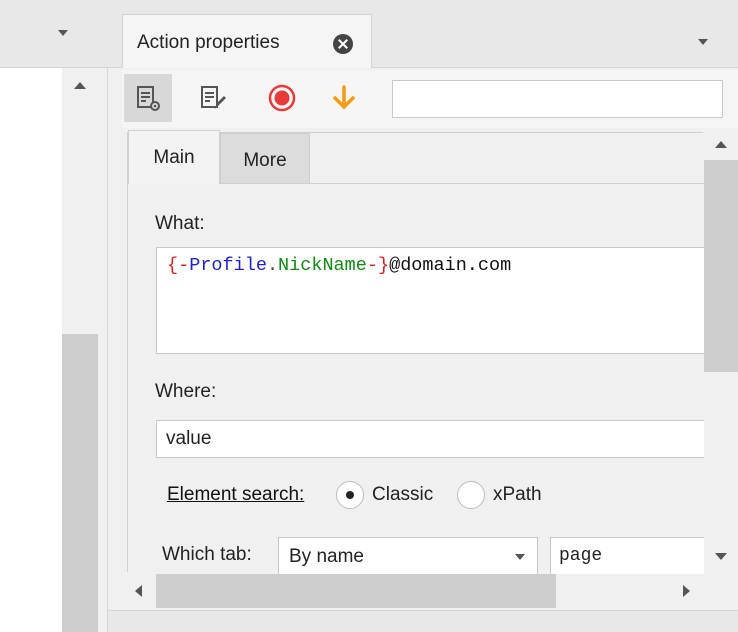  Describe the element at coordinates (178, 265) in the screenshot. I see `macro-open-brace: {-` at that location.